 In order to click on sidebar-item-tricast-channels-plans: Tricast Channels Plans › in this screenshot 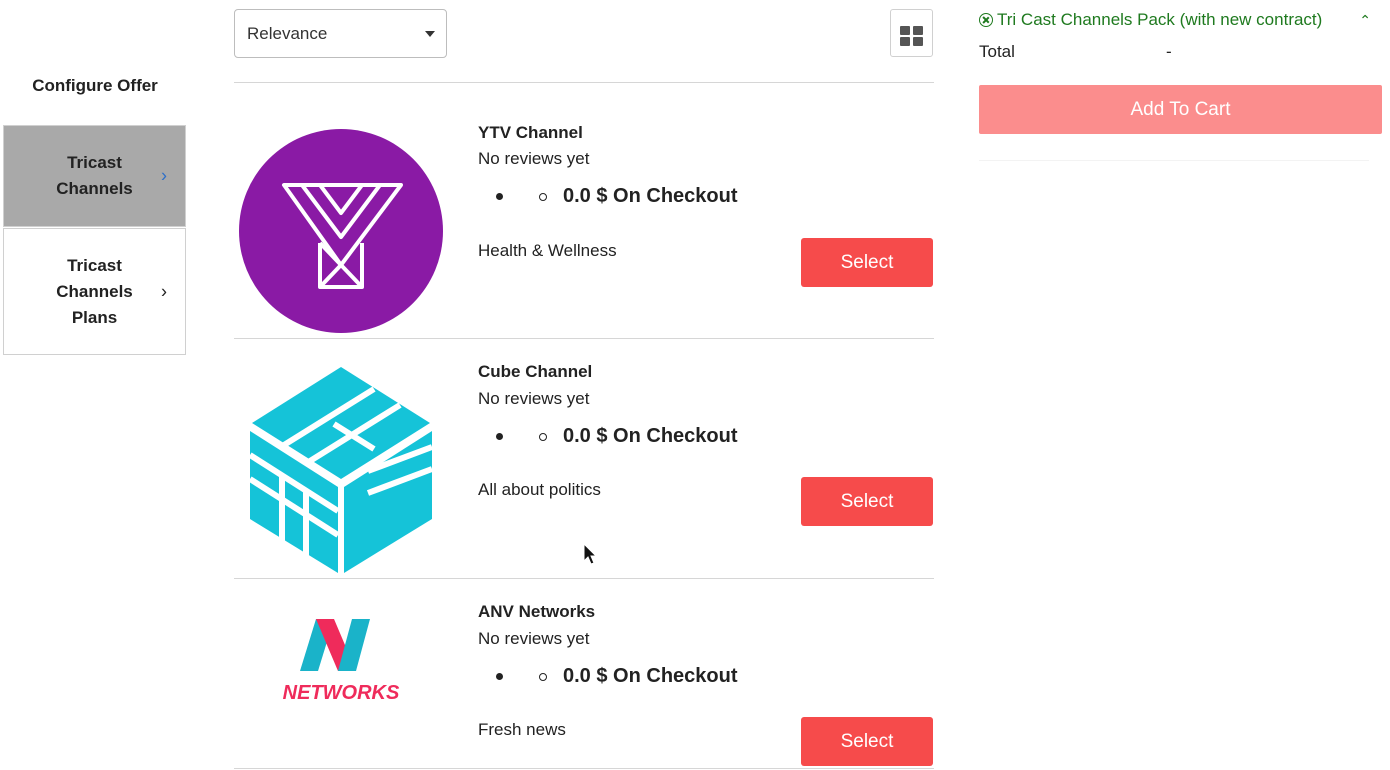, I will do `click(94, 291)`.